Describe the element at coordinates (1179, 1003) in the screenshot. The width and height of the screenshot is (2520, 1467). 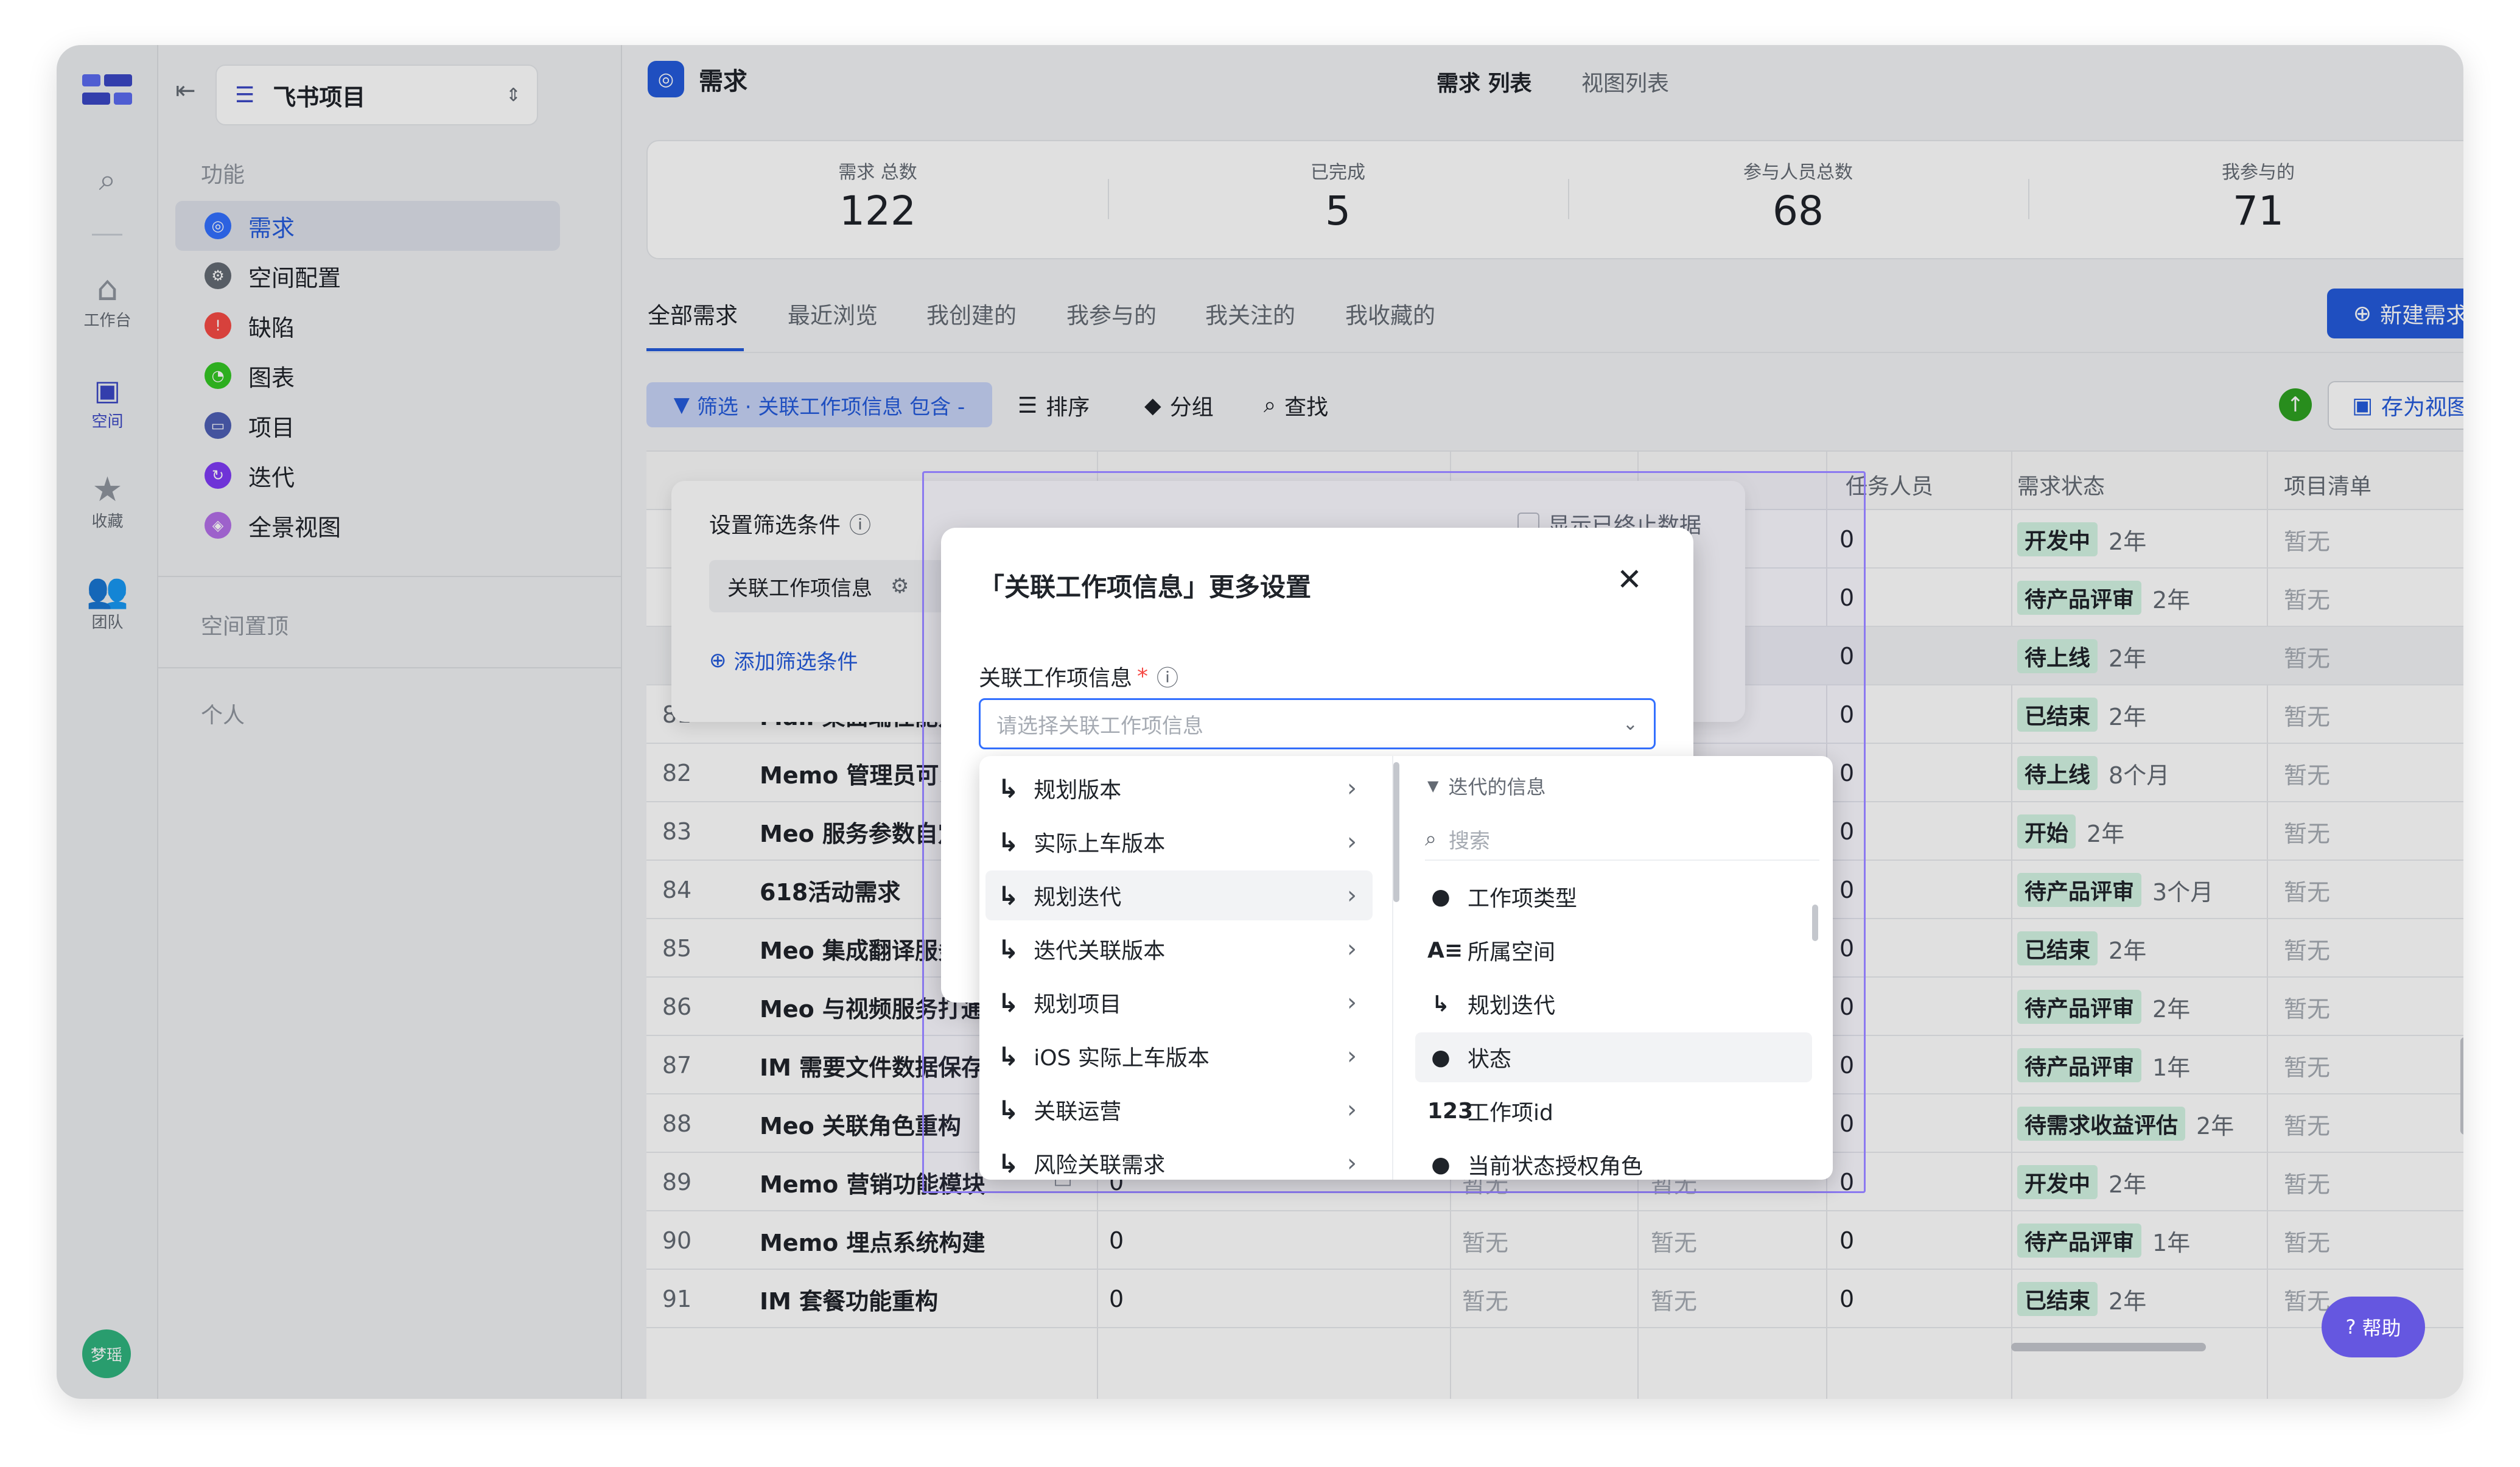
I see `cascader-option: ↳ 规划项目 ›` at that location.